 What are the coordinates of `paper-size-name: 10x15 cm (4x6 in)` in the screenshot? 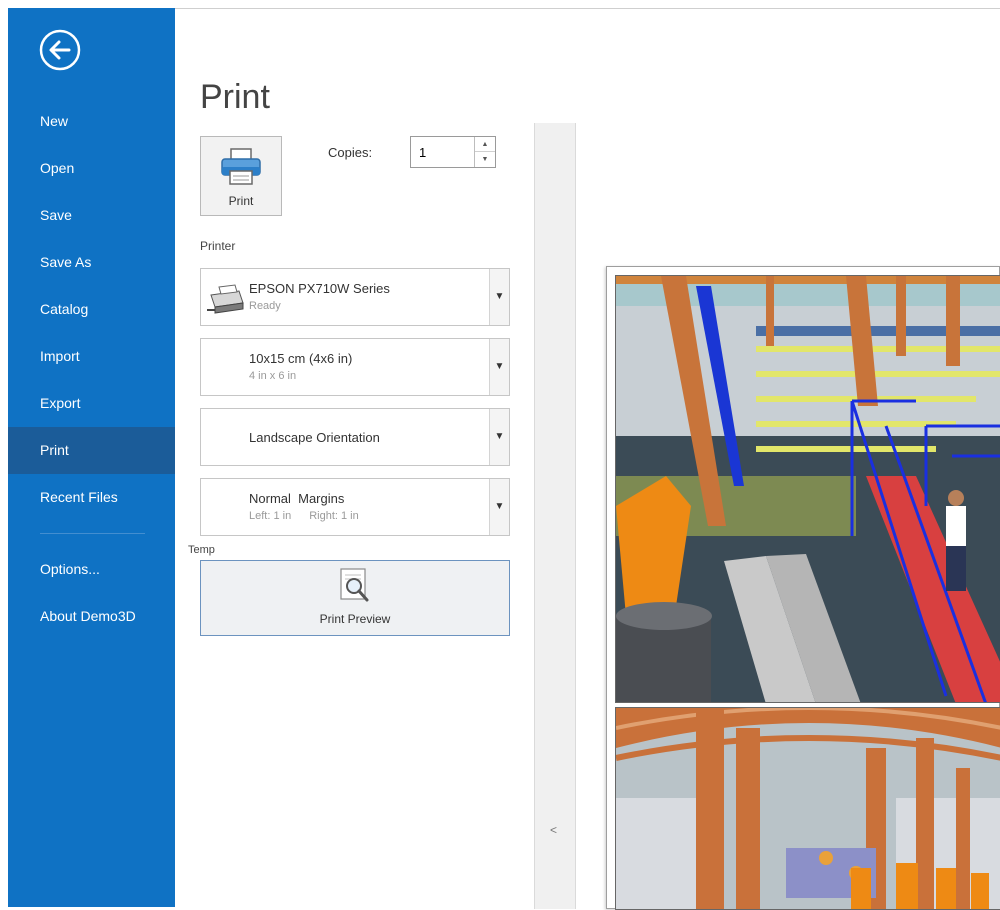 It's located at (301, 358).